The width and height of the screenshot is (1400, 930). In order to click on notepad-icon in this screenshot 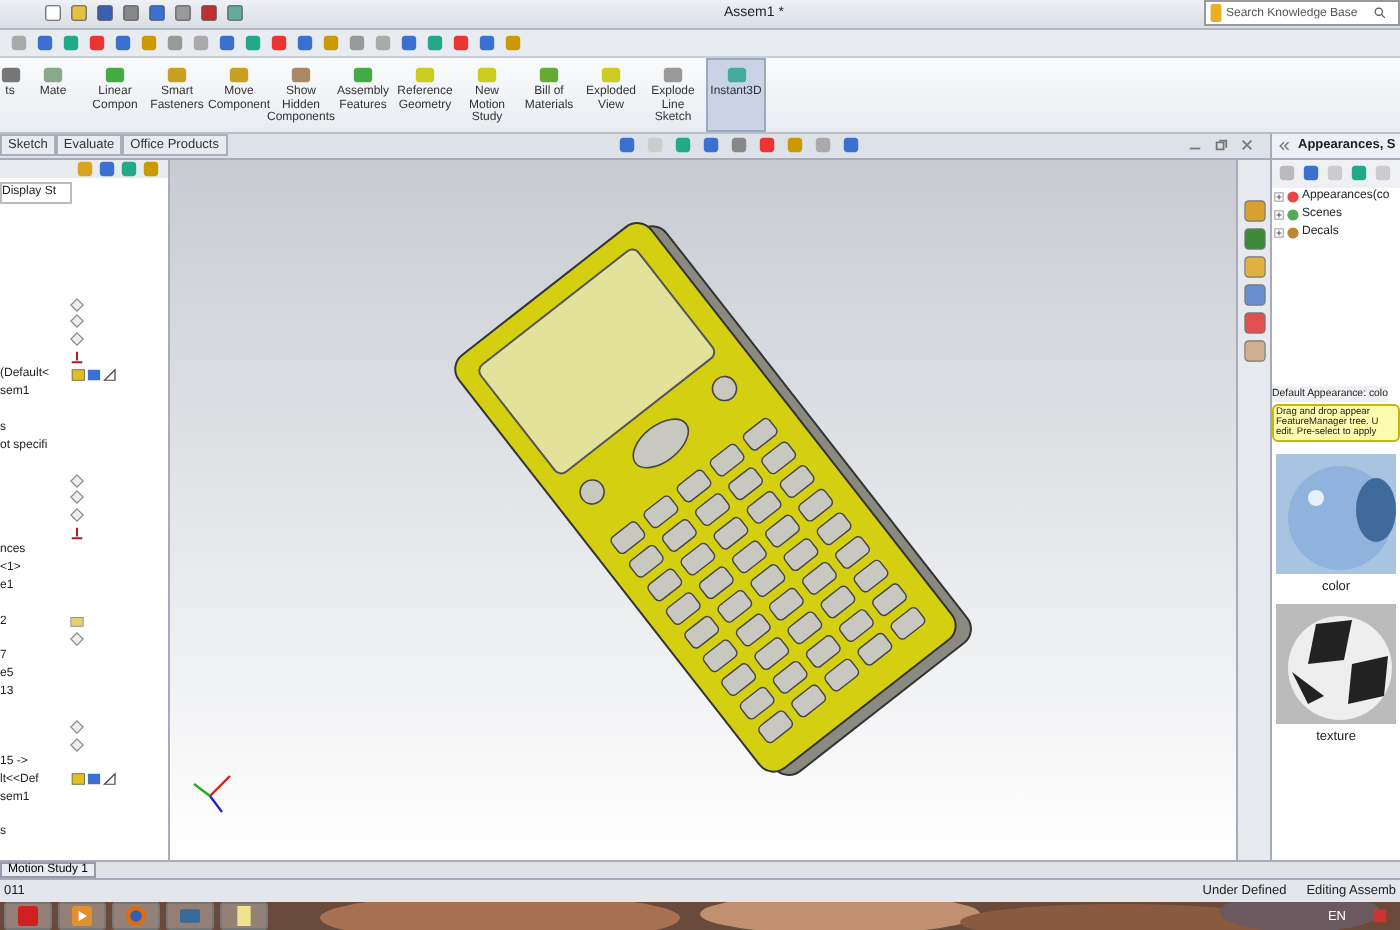, I will do `click(244, 916)`.